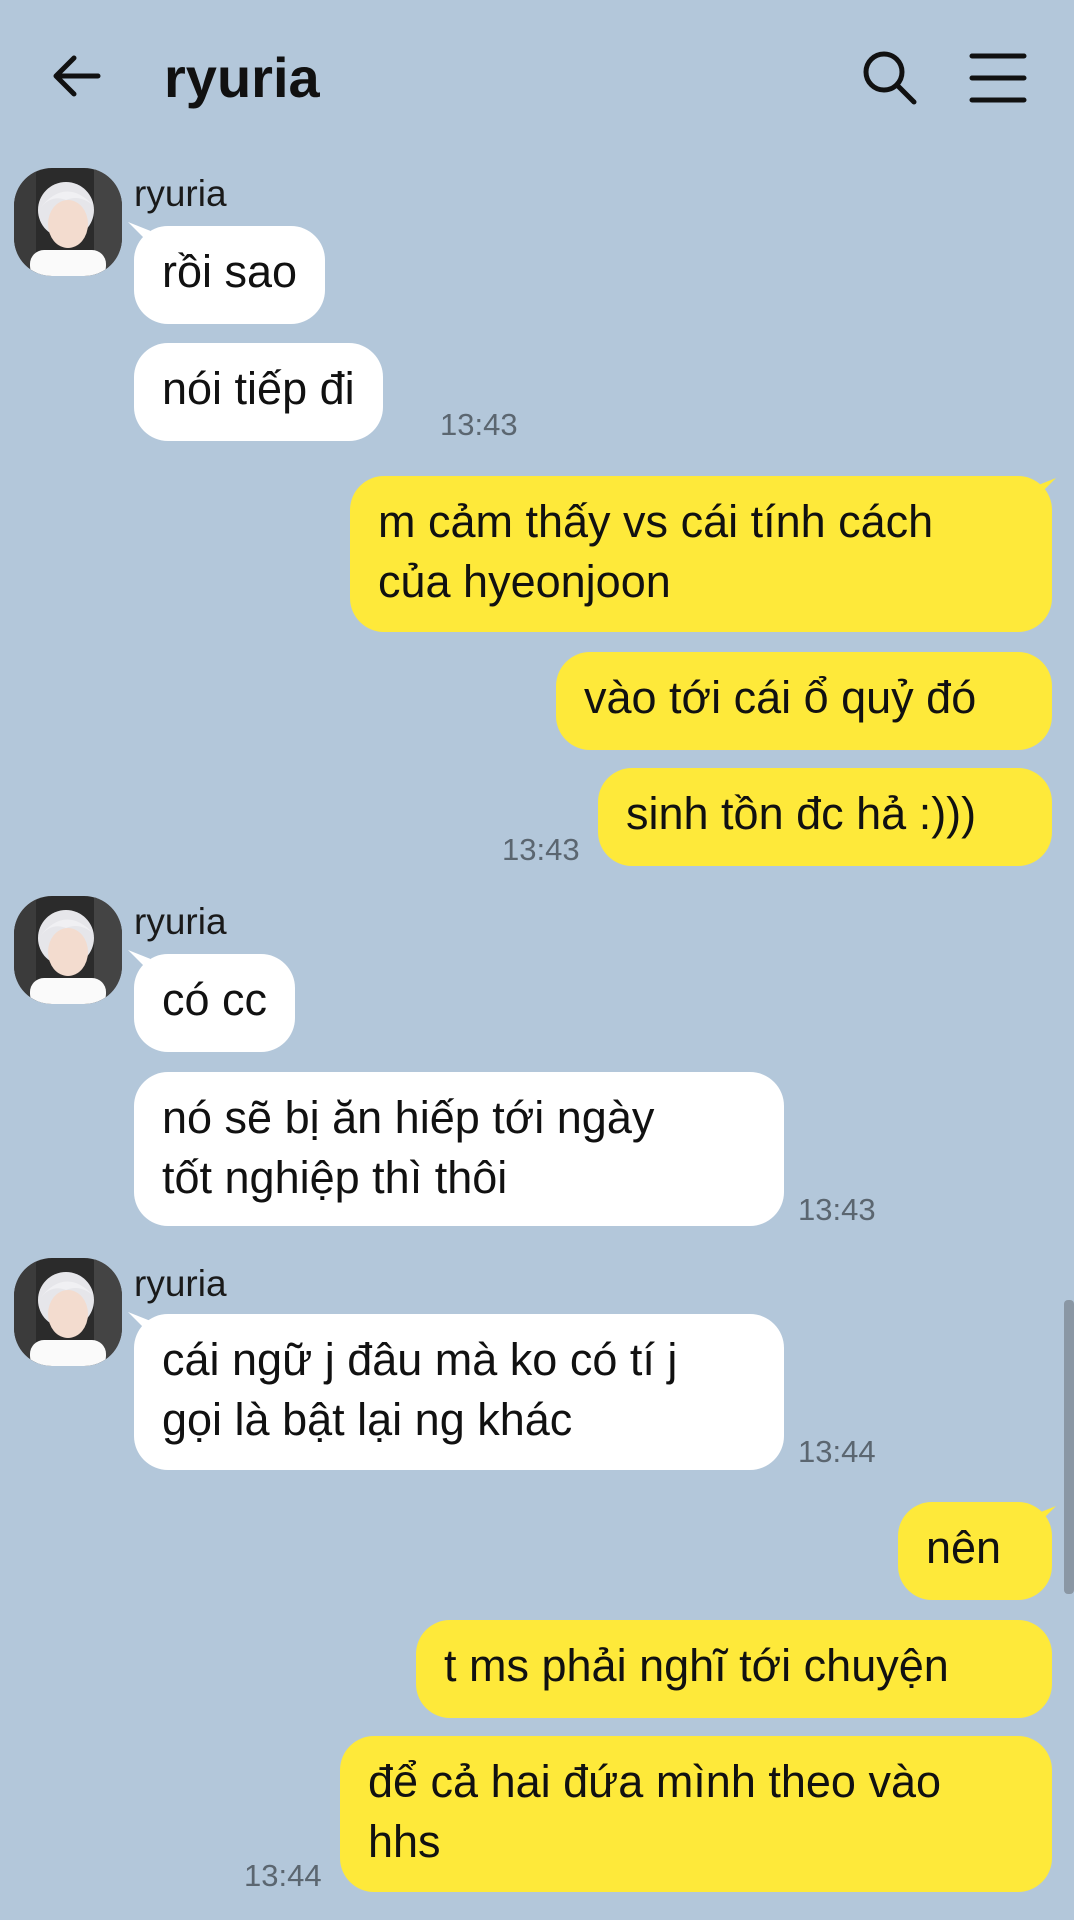 The height and width of the screenshot is (1920, 1074). What do you see at coordinates (524, 581) in the screenshot?
I see `message-line: của hyeonjoon` at bounding box center [524, 581].